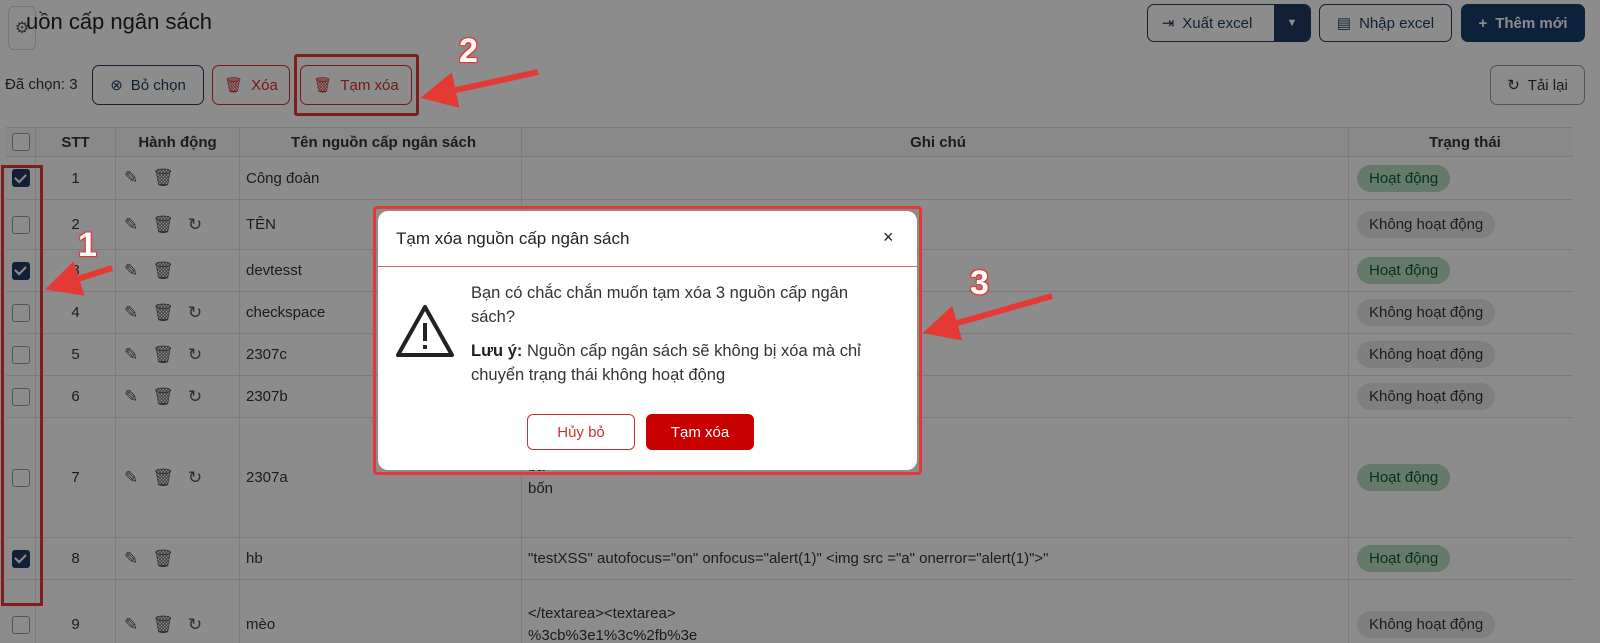  I want to click on annotation-number-2: 2, so click(468, 51).